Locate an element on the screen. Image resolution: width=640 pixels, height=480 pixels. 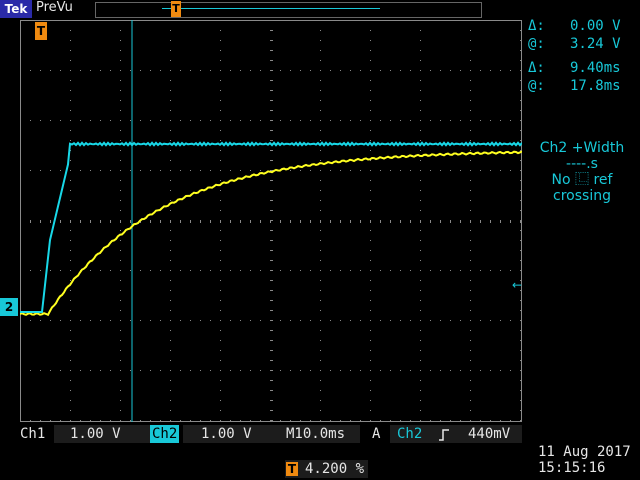
acquisition-state: PreVu is located at coordinates (54, 7).